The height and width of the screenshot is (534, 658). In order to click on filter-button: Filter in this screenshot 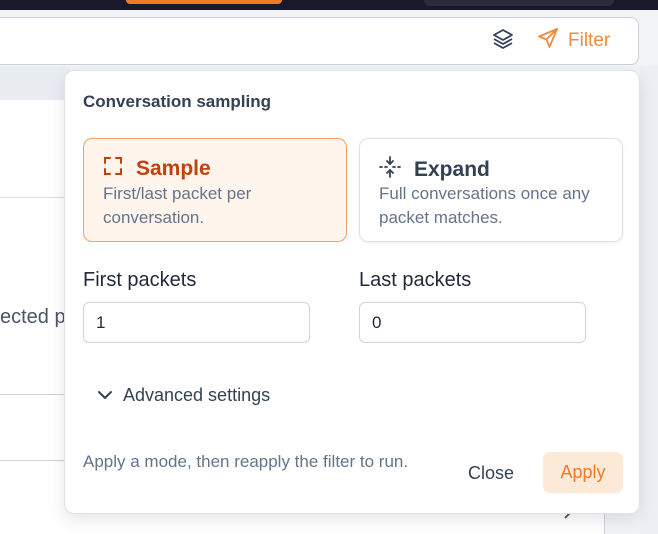, I will do `click(573, 41)`.